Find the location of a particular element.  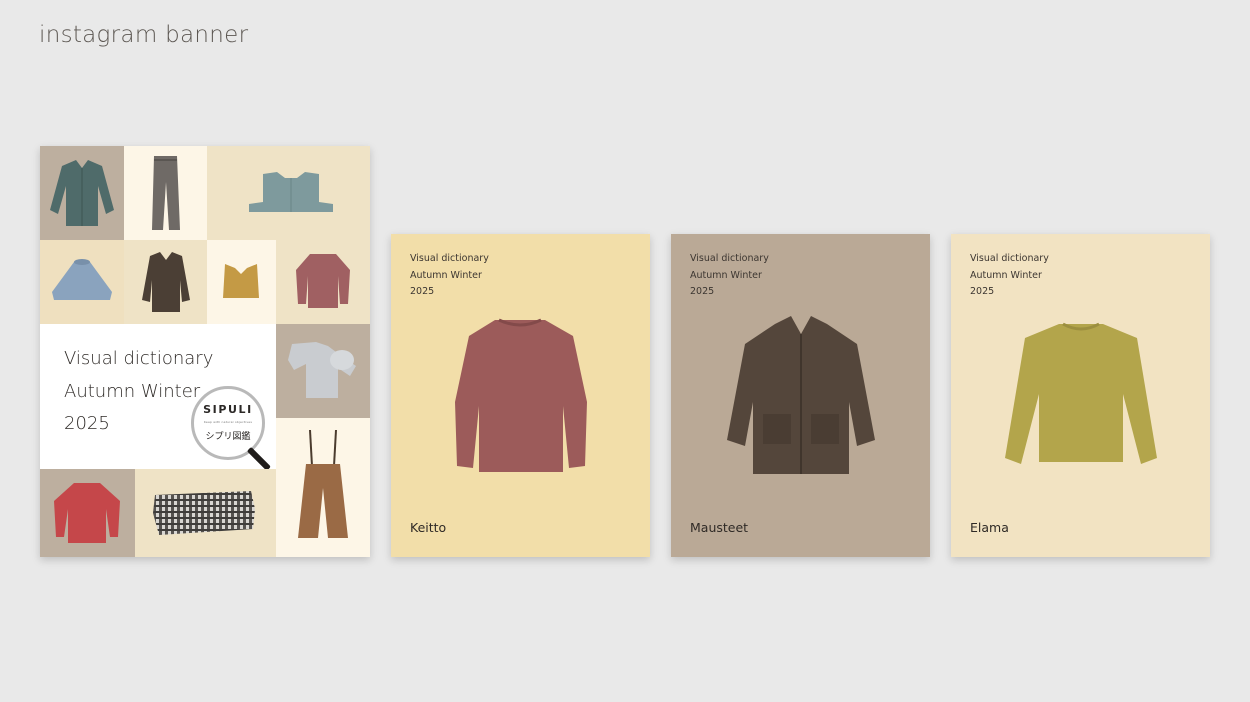

cover-cell-cardigan is located at coordinates (82, 193).